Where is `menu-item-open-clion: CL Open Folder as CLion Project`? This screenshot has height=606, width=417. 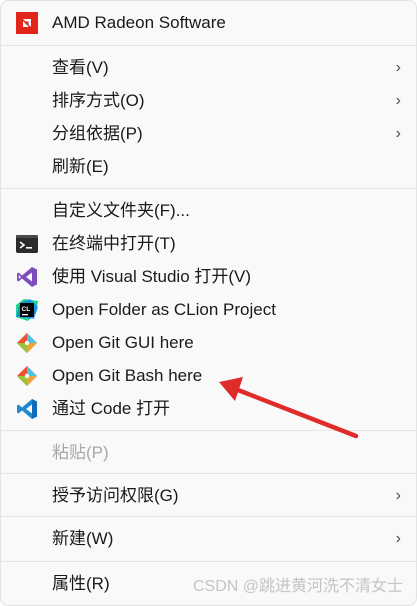
menu-item-open-clion: CL Open Folder as CLion Project is located at coordinates (209, 309).